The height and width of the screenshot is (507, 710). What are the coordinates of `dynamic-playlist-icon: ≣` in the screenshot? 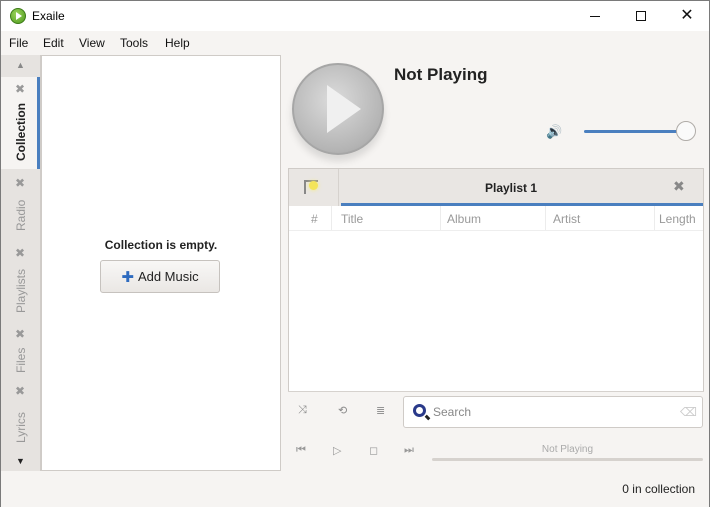 It's located at (380, 410).